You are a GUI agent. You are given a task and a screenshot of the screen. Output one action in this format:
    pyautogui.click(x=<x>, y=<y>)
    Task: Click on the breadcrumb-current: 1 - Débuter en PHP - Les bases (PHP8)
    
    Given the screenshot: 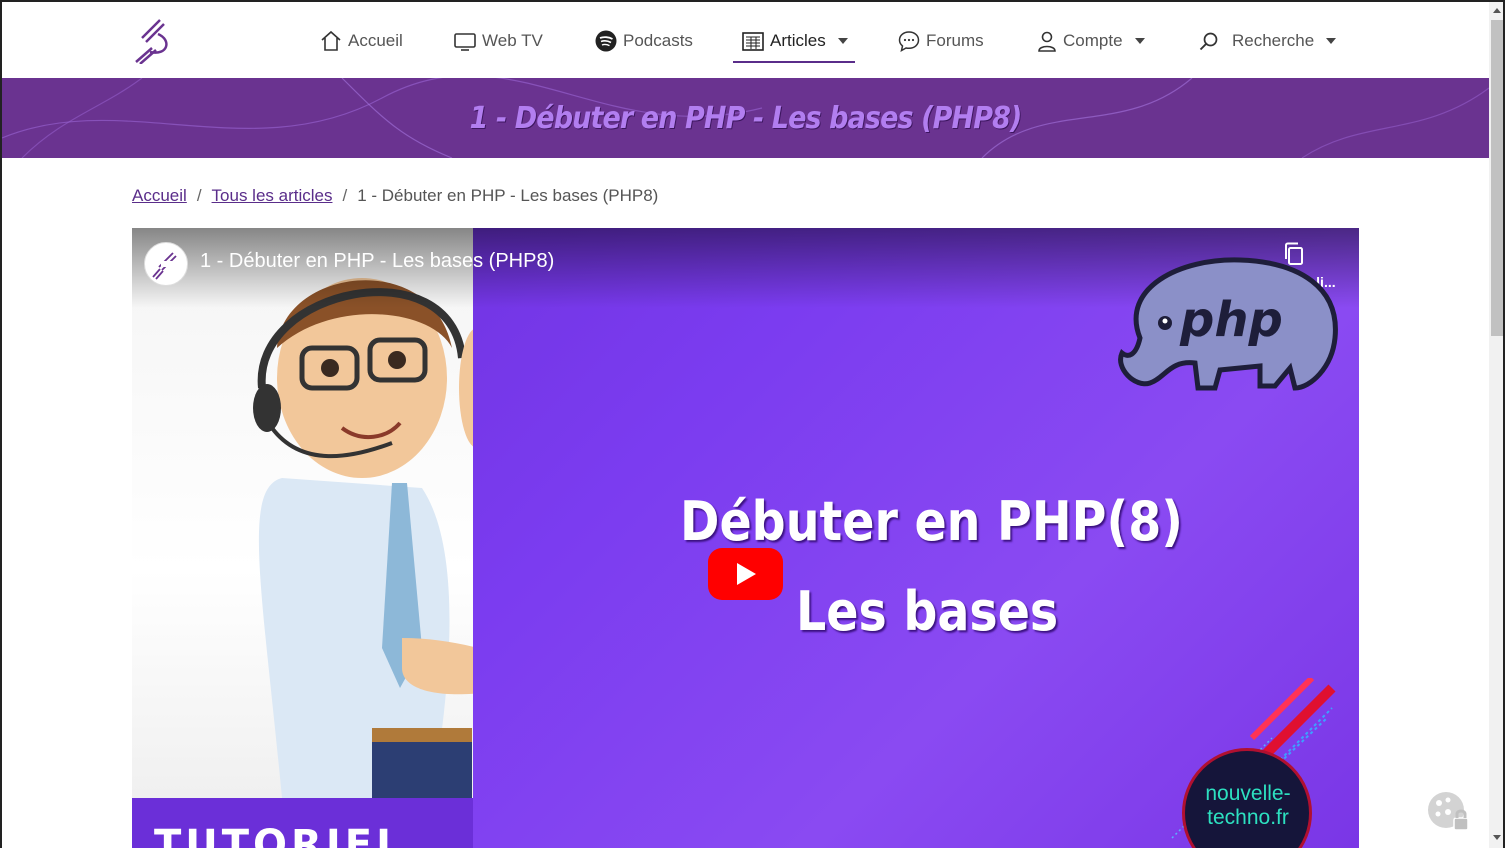 What is the action you would take?
    pyautogui.click(x=508, y=195)
    